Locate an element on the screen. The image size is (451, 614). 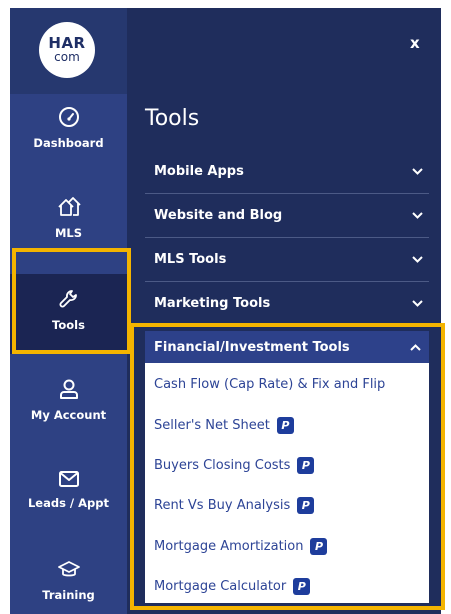
list-item-buyers-closing-costs: Buyers Closing Costs P is located at coordinates (234, 465).